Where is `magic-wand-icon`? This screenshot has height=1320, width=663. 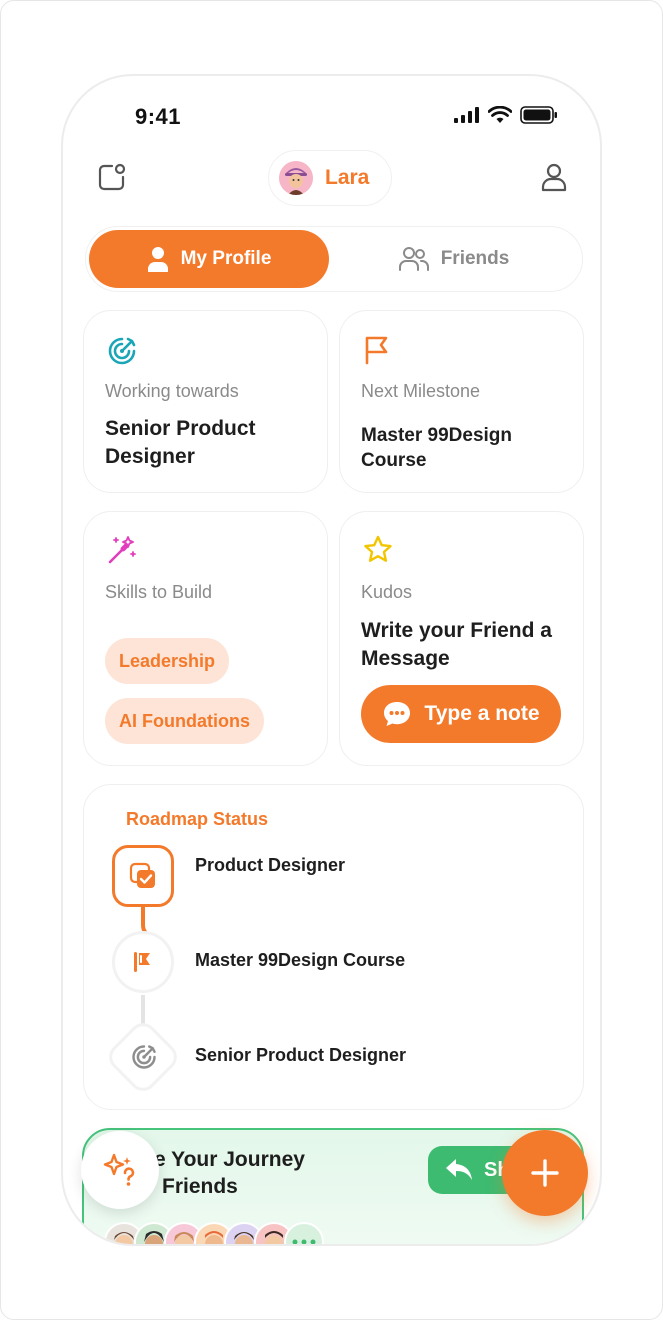
magic-wand-icon is located at coordinates (122, 550).